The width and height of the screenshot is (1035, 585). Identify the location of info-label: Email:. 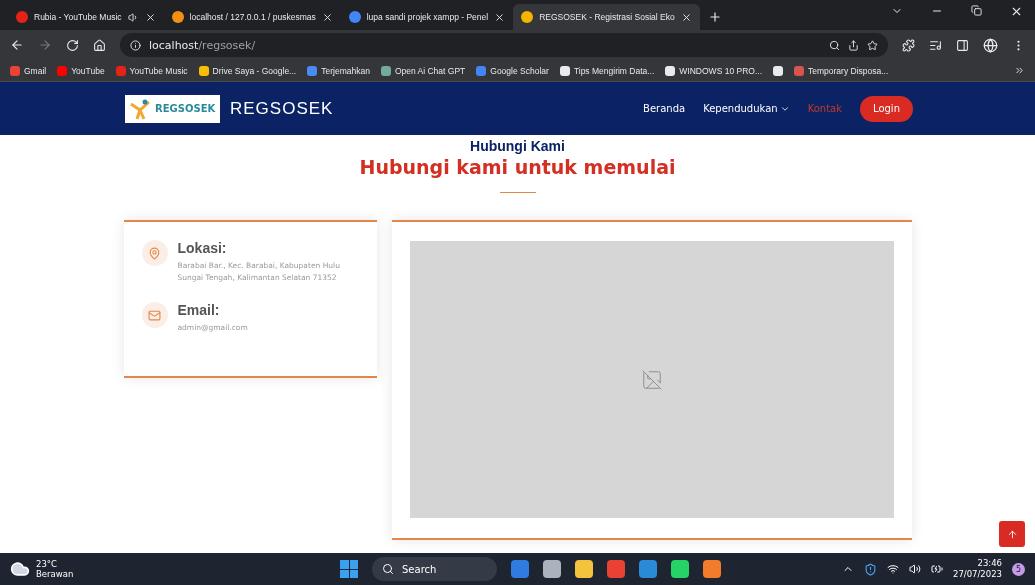
(199, 310).